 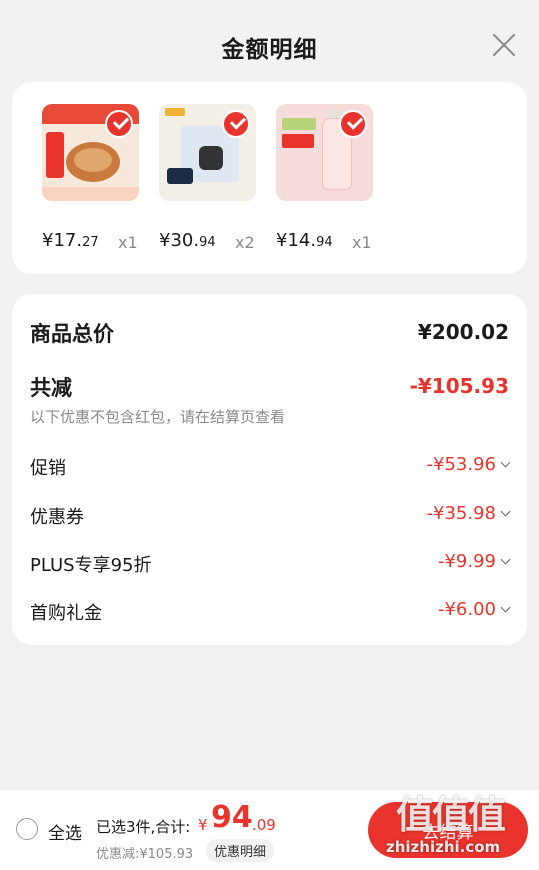 I want to click on discount-label: PLUS专享95折, so click(x=91, y=565).